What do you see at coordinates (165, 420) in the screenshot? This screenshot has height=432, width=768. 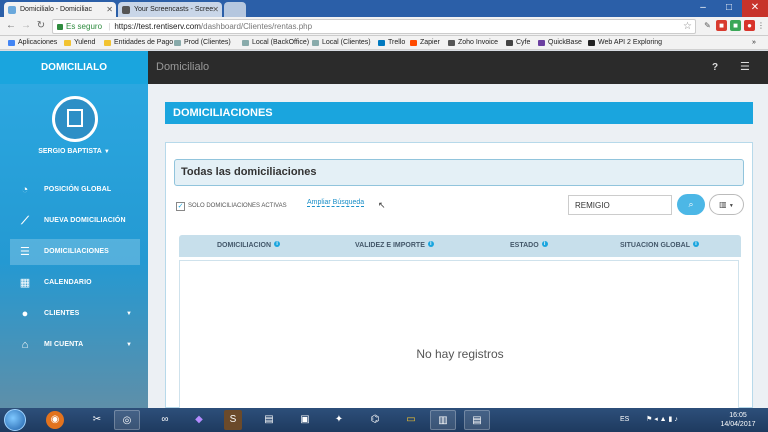 I see `app-glasses-icon: ∞` at bounding box center [165, 420].